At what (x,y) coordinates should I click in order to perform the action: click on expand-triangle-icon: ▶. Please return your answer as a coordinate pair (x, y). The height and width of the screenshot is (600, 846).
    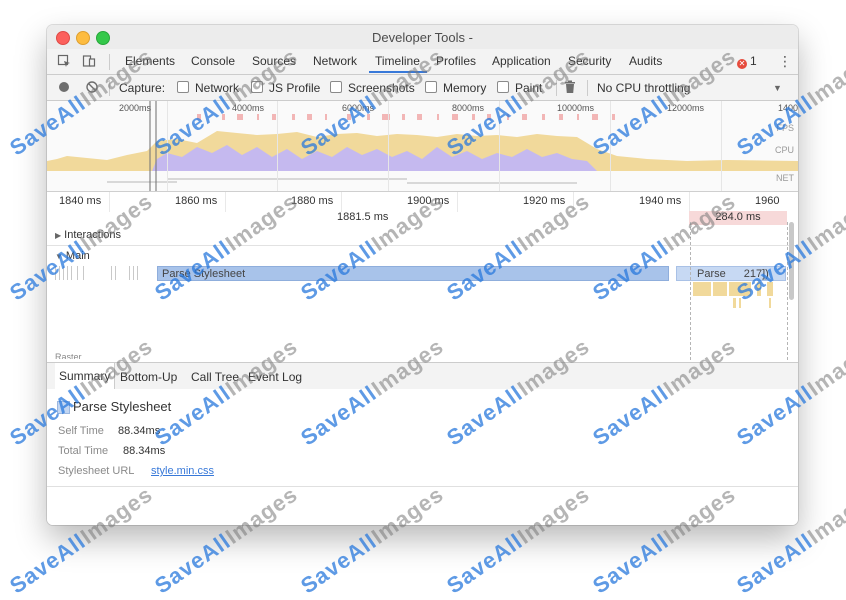
    Looking at the image, I should click on (58, 235).